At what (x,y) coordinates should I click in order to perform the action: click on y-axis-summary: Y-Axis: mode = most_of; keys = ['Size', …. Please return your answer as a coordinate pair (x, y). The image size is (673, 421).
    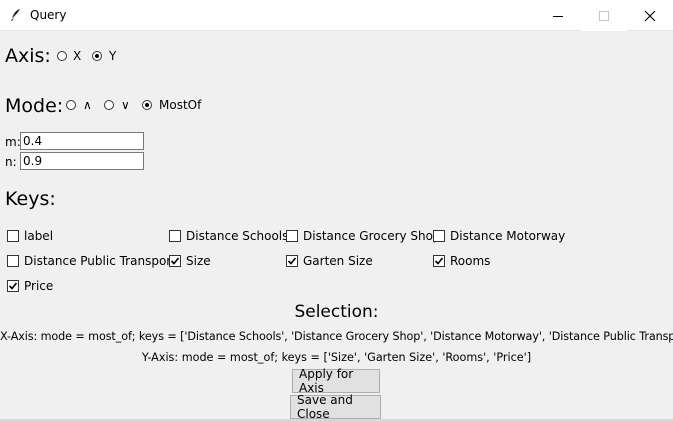
    Looking at the image, I should click on (336, 357).